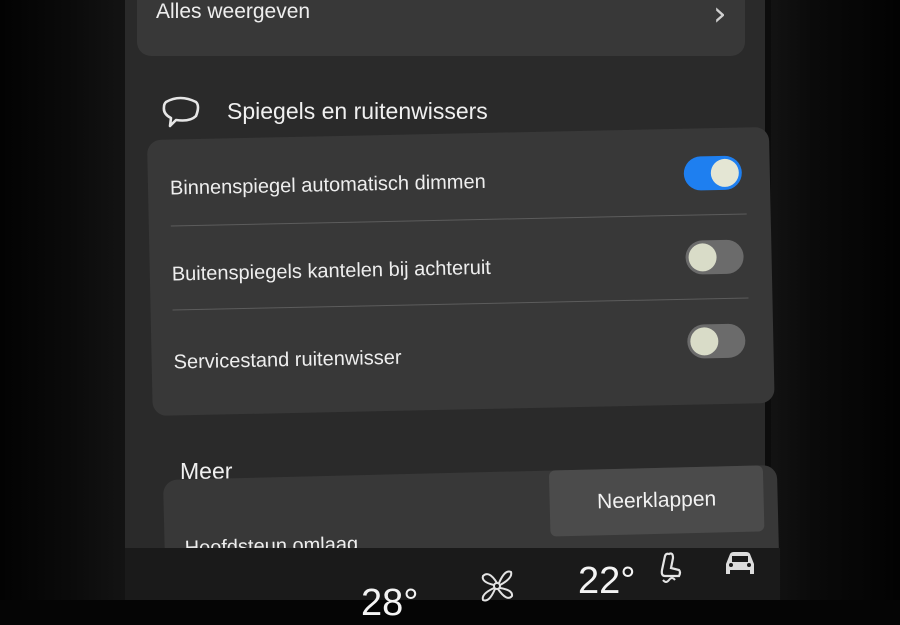 The image size is (900, 625). I want to click on fold-headrest-button: Neerklappen, so click(656, 501).